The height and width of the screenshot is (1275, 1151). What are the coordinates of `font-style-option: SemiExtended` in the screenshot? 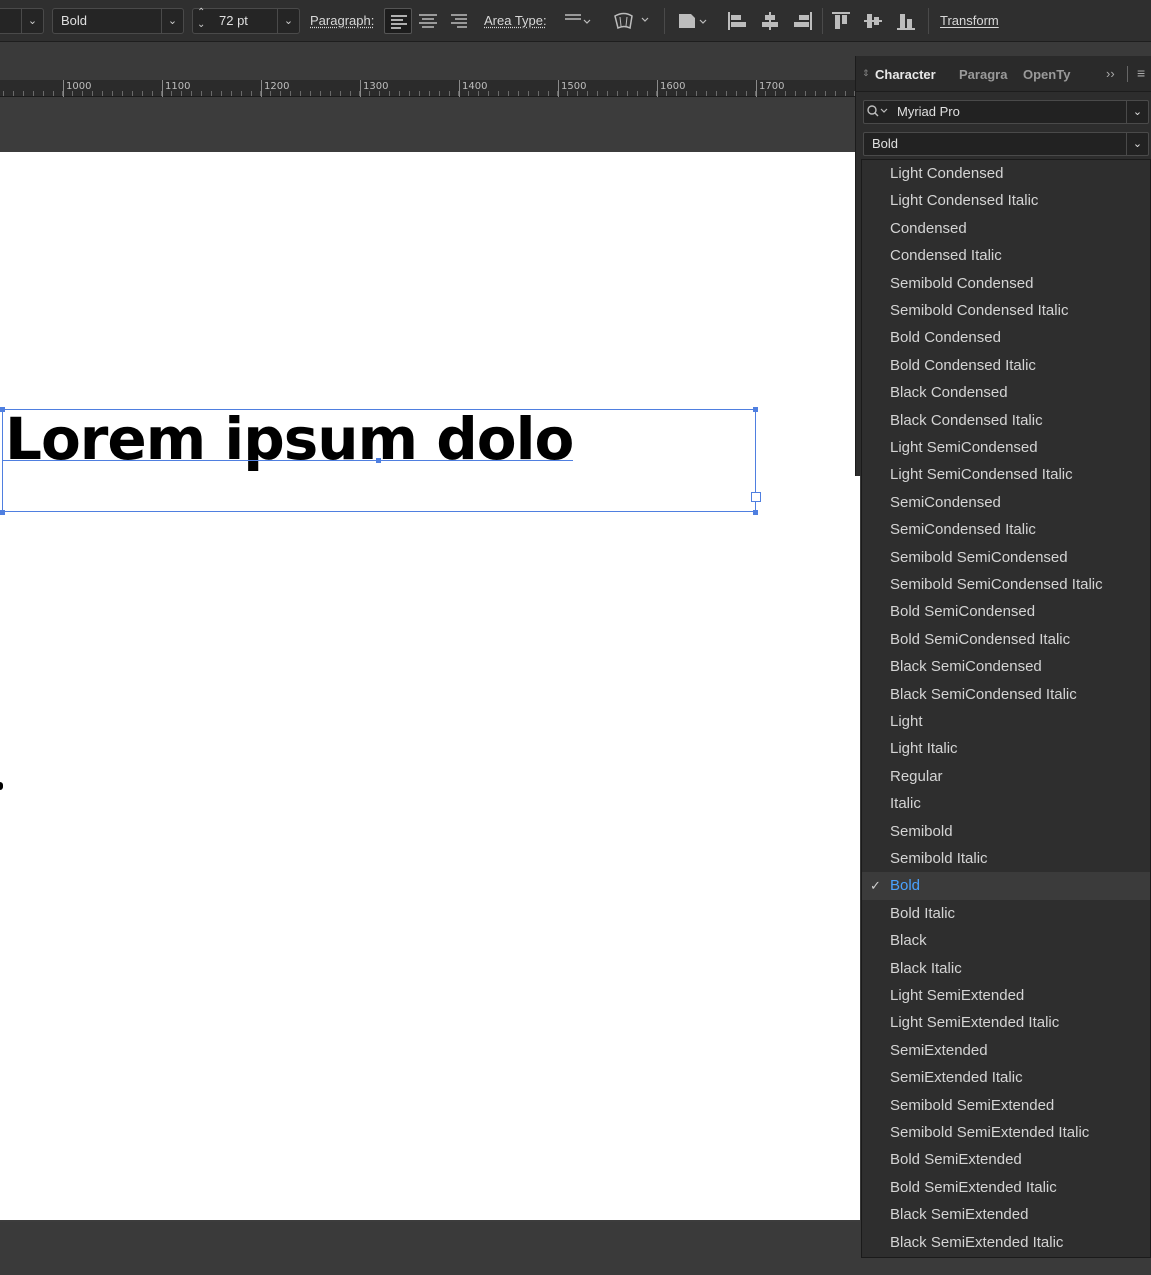 It's located at (1006, 1050).